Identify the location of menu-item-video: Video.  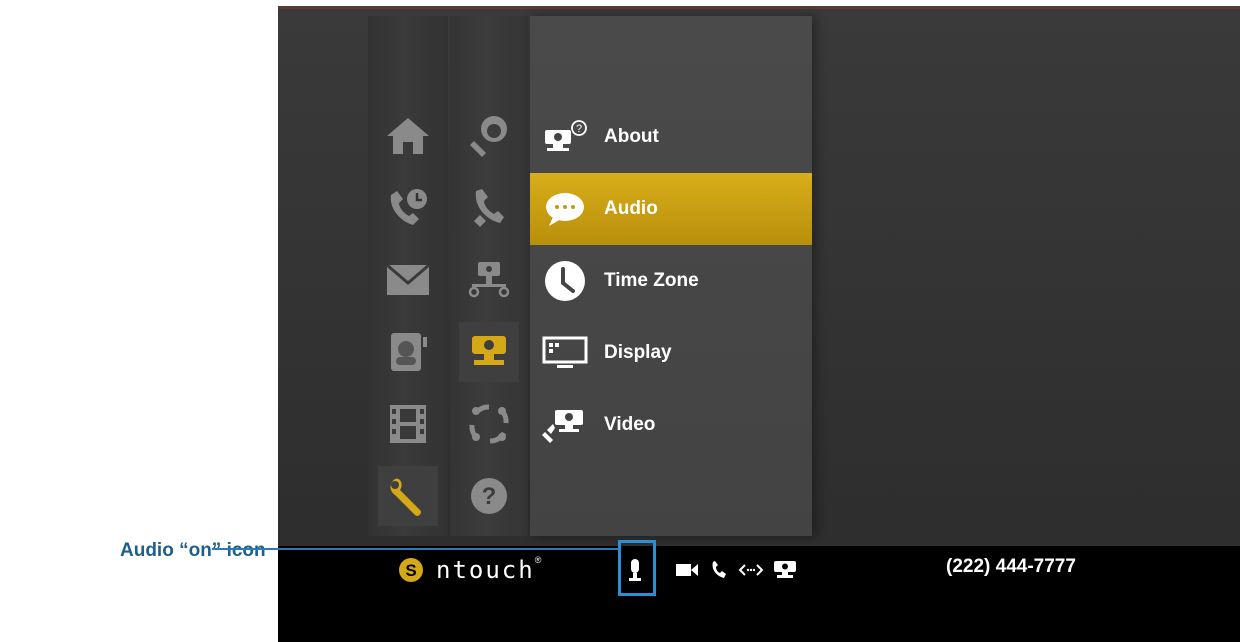
(671, 425).